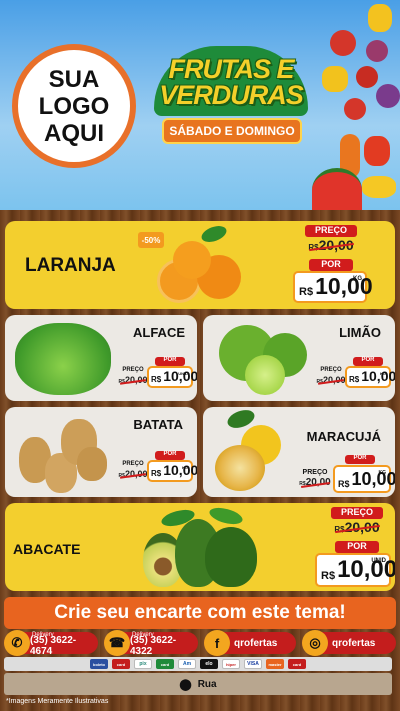 This screenshot has width=400, height=711. Describe the element at coordinates (240, 468) in the screenshot. I see `passion-fruit-icon` at that location.